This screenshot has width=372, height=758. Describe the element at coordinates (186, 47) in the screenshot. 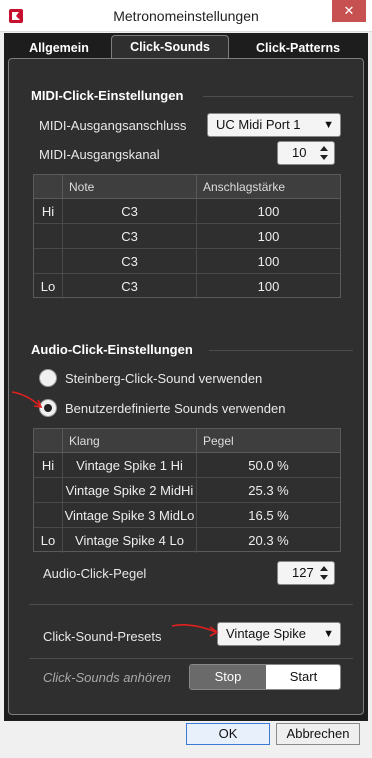

I see `tab-bar: Allgemein Click-Sounds Click-Patterns` at that location.